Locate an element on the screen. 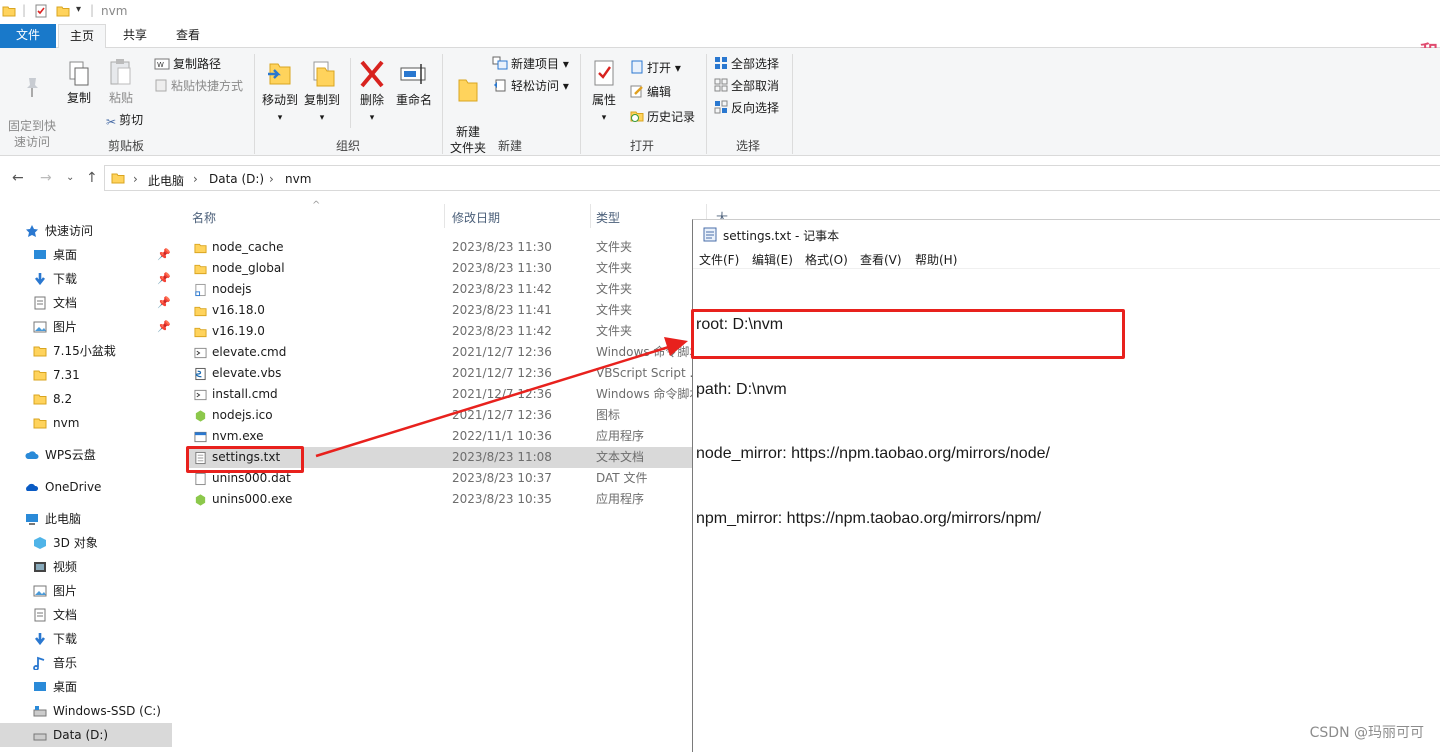 This screenshot has height=752, width=1440. watermark: CSDN @玛丽可可 is located at coordinates (1366, 733).